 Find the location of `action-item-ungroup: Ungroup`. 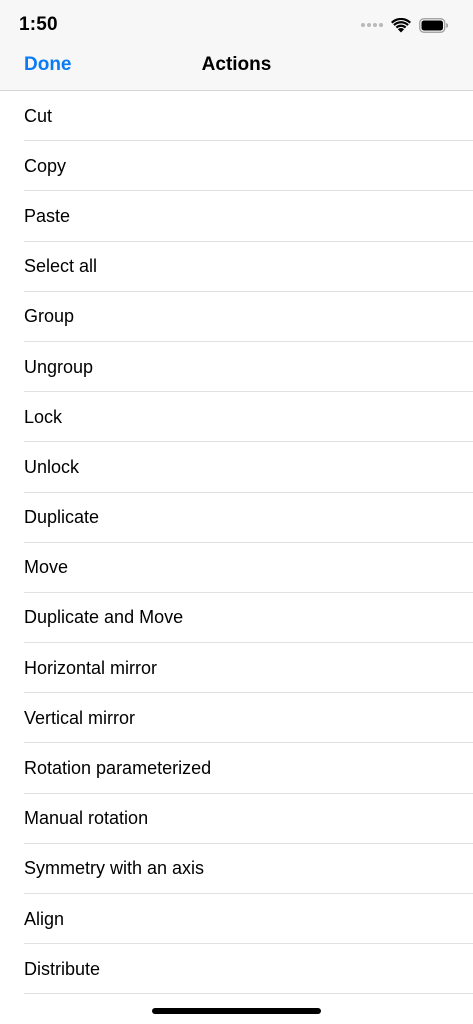

action-item-ungroup: Ungroup is located at coordinates (236, 367).